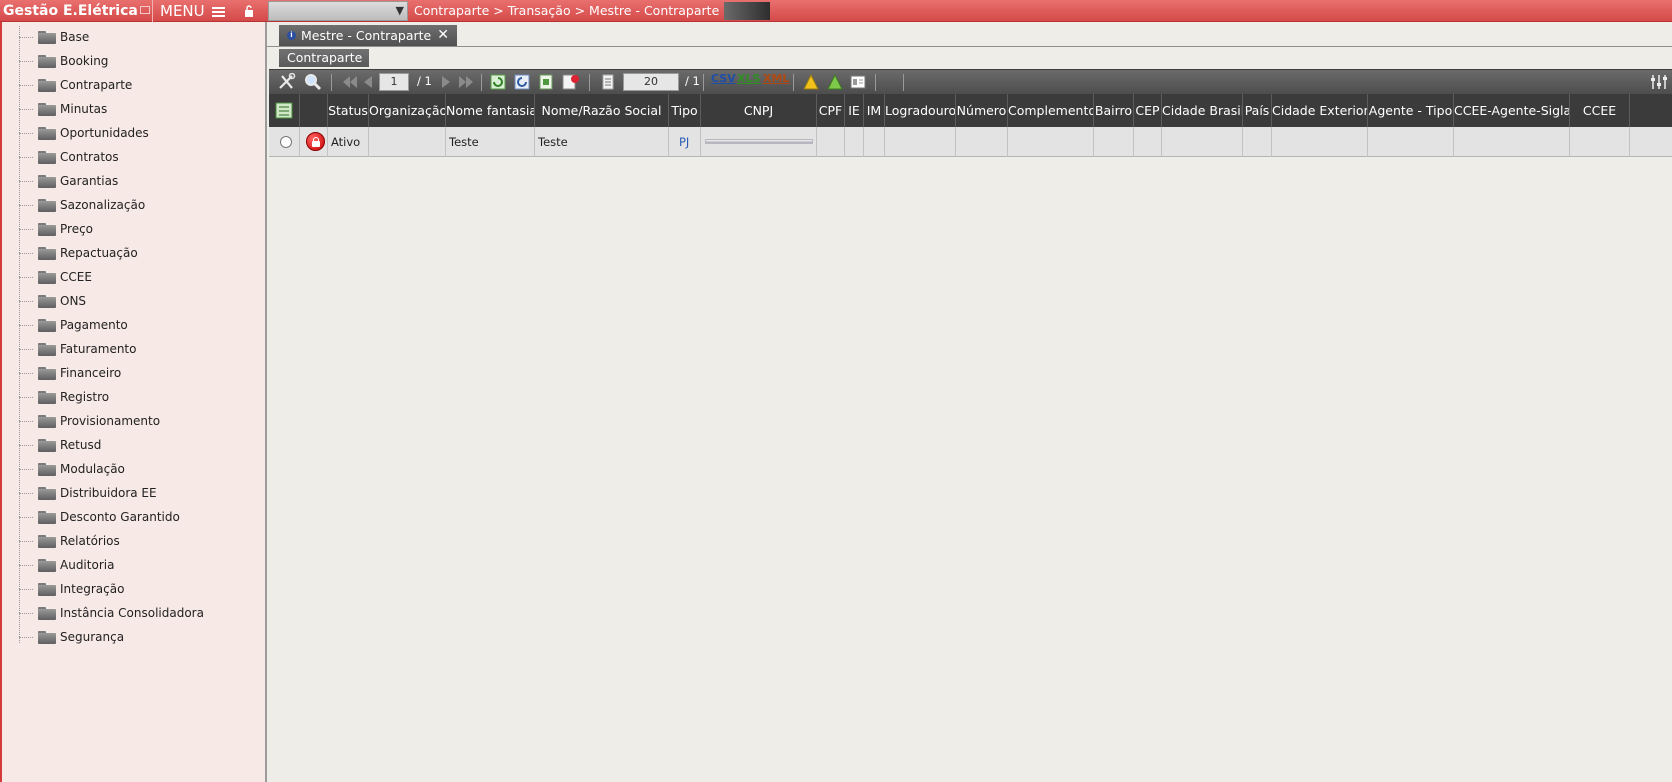 The width and height of the screenshot is (1672, 782). What do you see at coordinates (141, 469) in the screenshot?
I see `sidebar-item-modula-o: Modulação` at bounding box center [141, 469].